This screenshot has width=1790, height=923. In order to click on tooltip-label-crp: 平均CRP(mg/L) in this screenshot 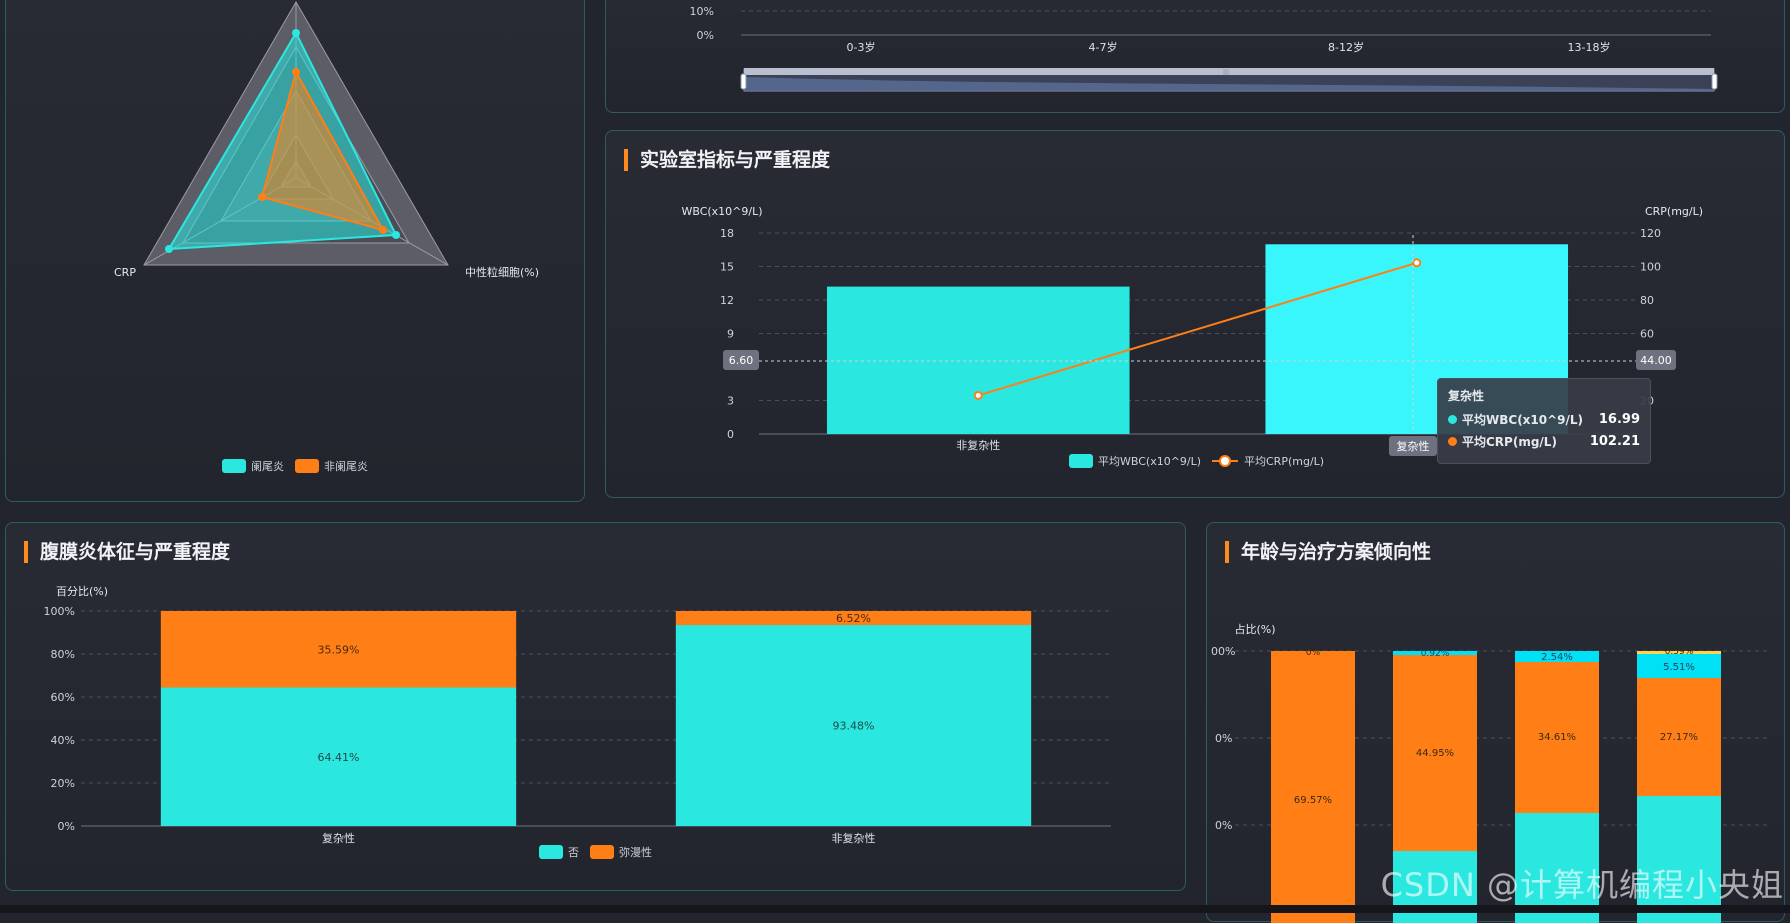, I will do `click(1509, 441)`.